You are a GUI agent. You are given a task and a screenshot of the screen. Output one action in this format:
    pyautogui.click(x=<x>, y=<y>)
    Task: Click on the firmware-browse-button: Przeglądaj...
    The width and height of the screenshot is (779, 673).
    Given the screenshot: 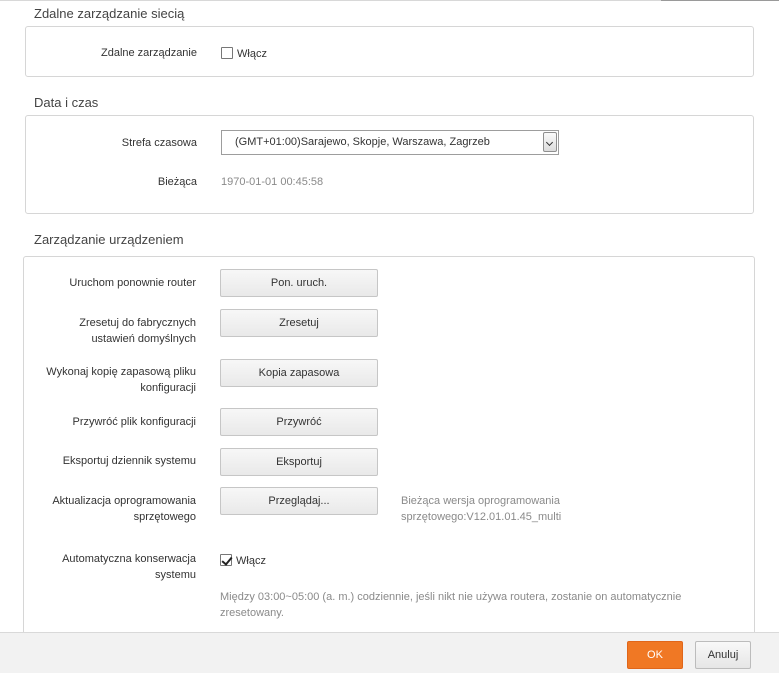 What is the action you would take?
    pyautogui.click(x=299, y=501)
    